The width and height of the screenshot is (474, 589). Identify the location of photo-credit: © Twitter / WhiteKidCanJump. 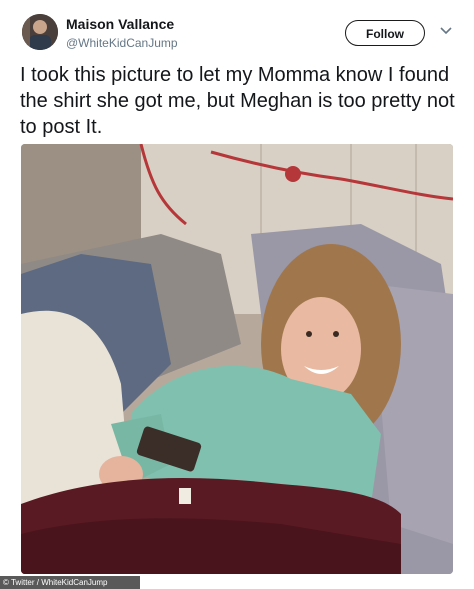
(70, 582).